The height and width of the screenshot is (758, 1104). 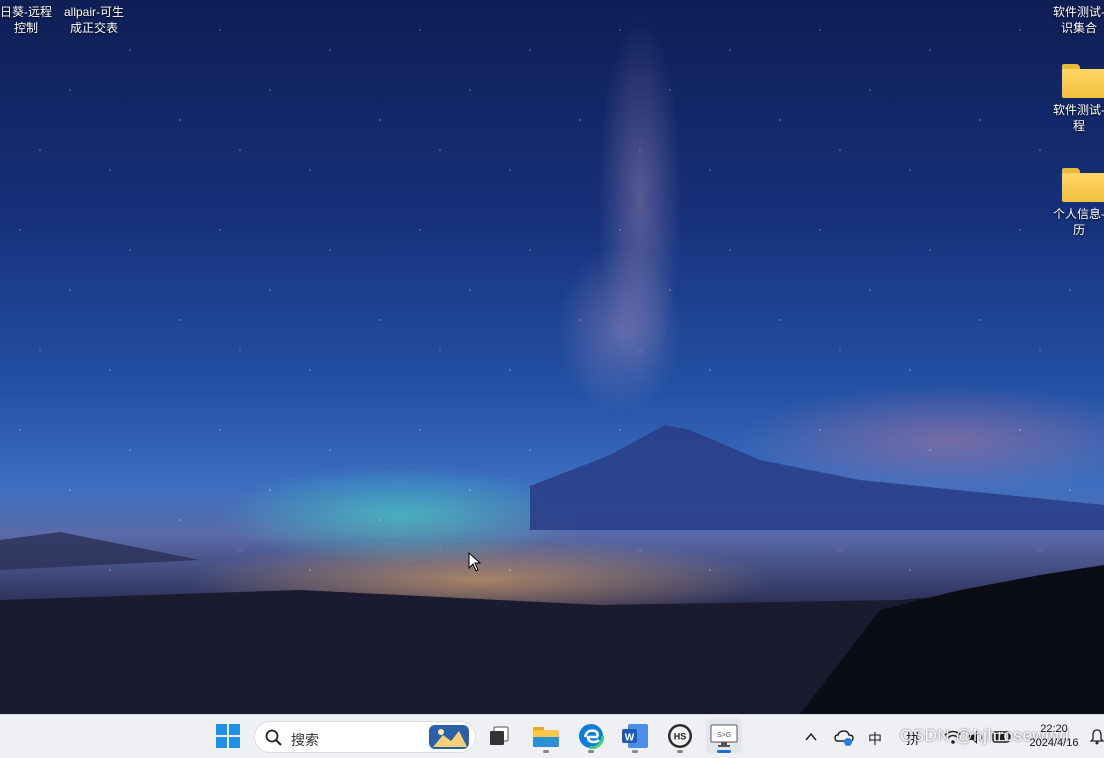 I want to click on desktop-folder-software-testing-course: 软件测试- 程, so click(x=1075, y=99).